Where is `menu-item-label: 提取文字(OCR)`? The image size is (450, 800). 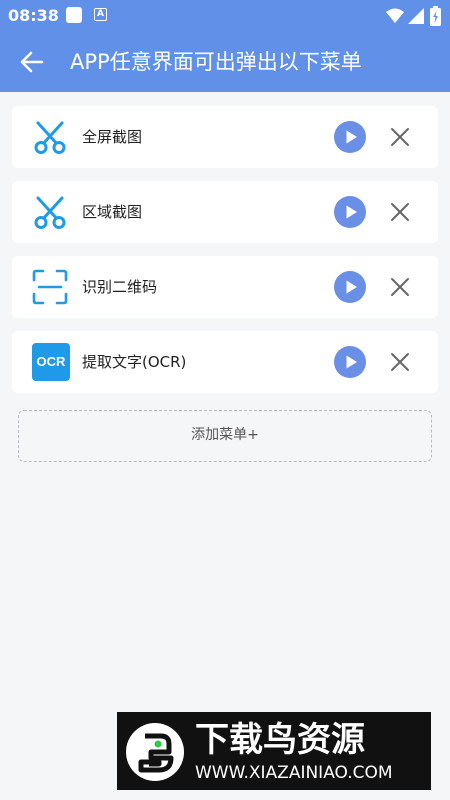
menu-item-label: 提取文字(OCR) is located at coordinates (134, 362).